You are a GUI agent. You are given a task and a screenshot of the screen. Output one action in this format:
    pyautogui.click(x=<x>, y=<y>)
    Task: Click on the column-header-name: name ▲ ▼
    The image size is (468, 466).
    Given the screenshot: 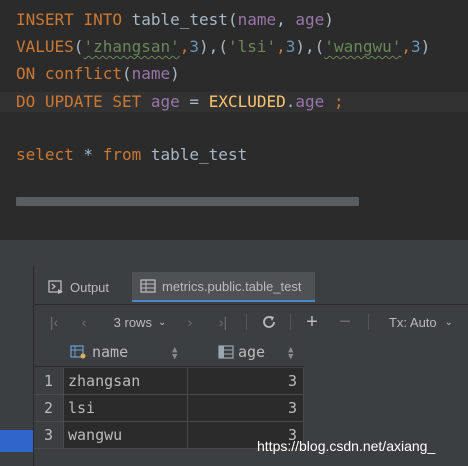 What is the action you would take?
    pyautogui.click(x=126, y=352)
    